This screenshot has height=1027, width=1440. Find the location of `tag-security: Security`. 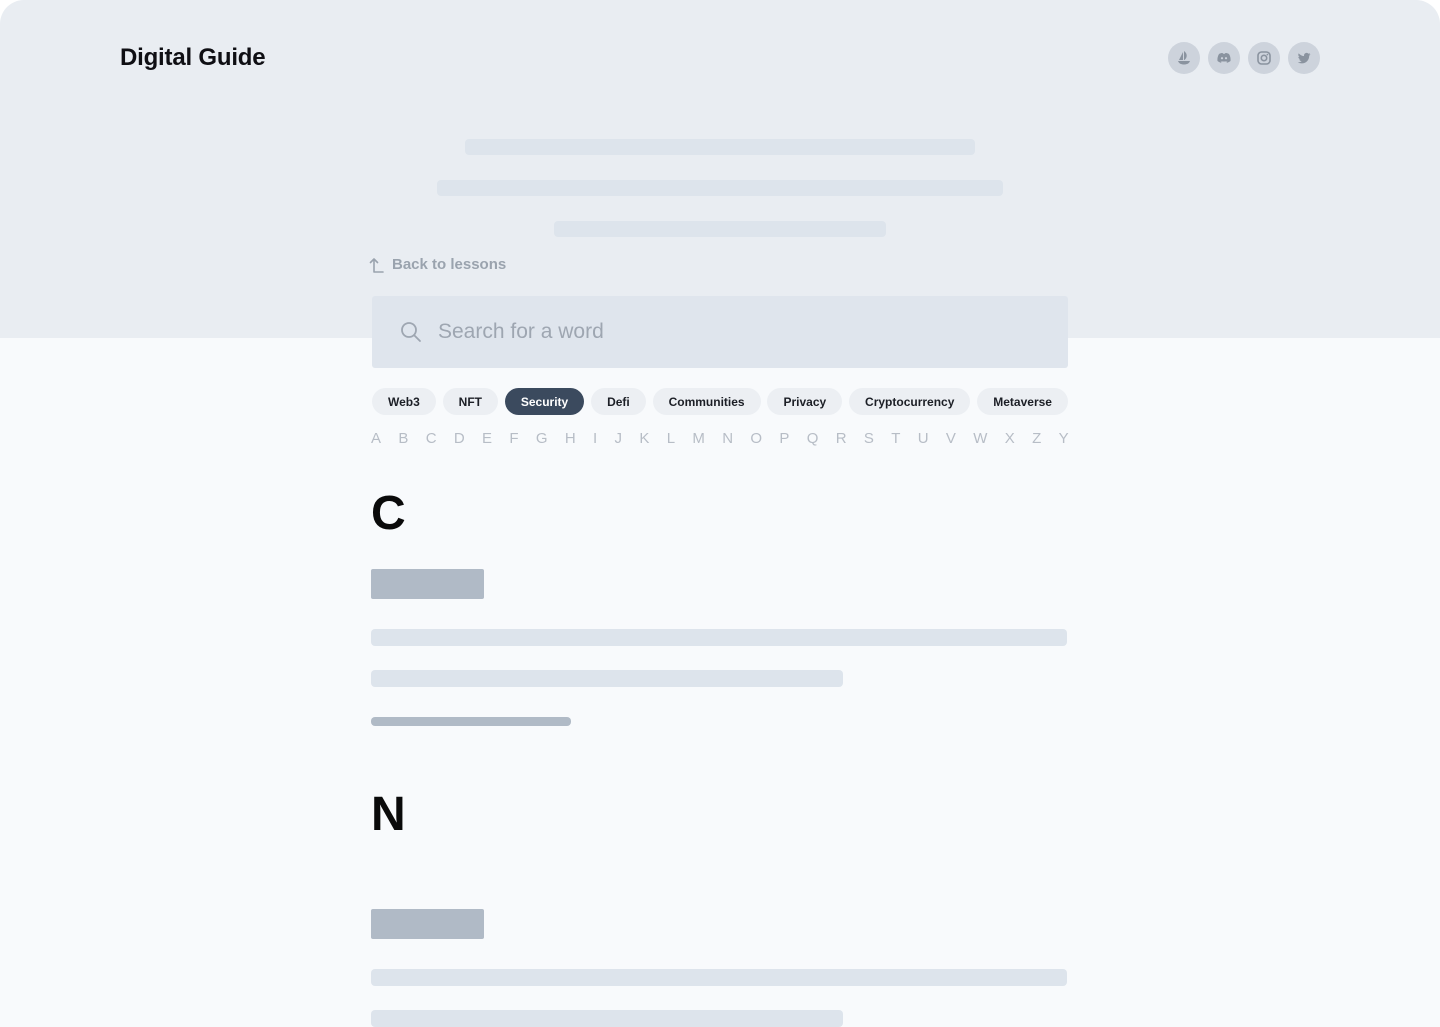

tag-security: Security is located at coordinates (544, 401).